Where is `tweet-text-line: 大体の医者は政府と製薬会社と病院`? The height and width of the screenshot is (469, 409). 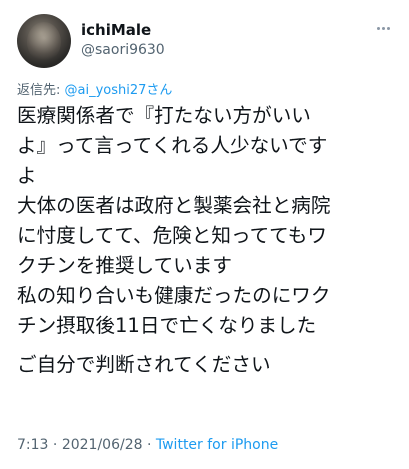 tweet-text-line: 大体の医者は政府と製薬会社と病院 is located at coordinates (174, 205).